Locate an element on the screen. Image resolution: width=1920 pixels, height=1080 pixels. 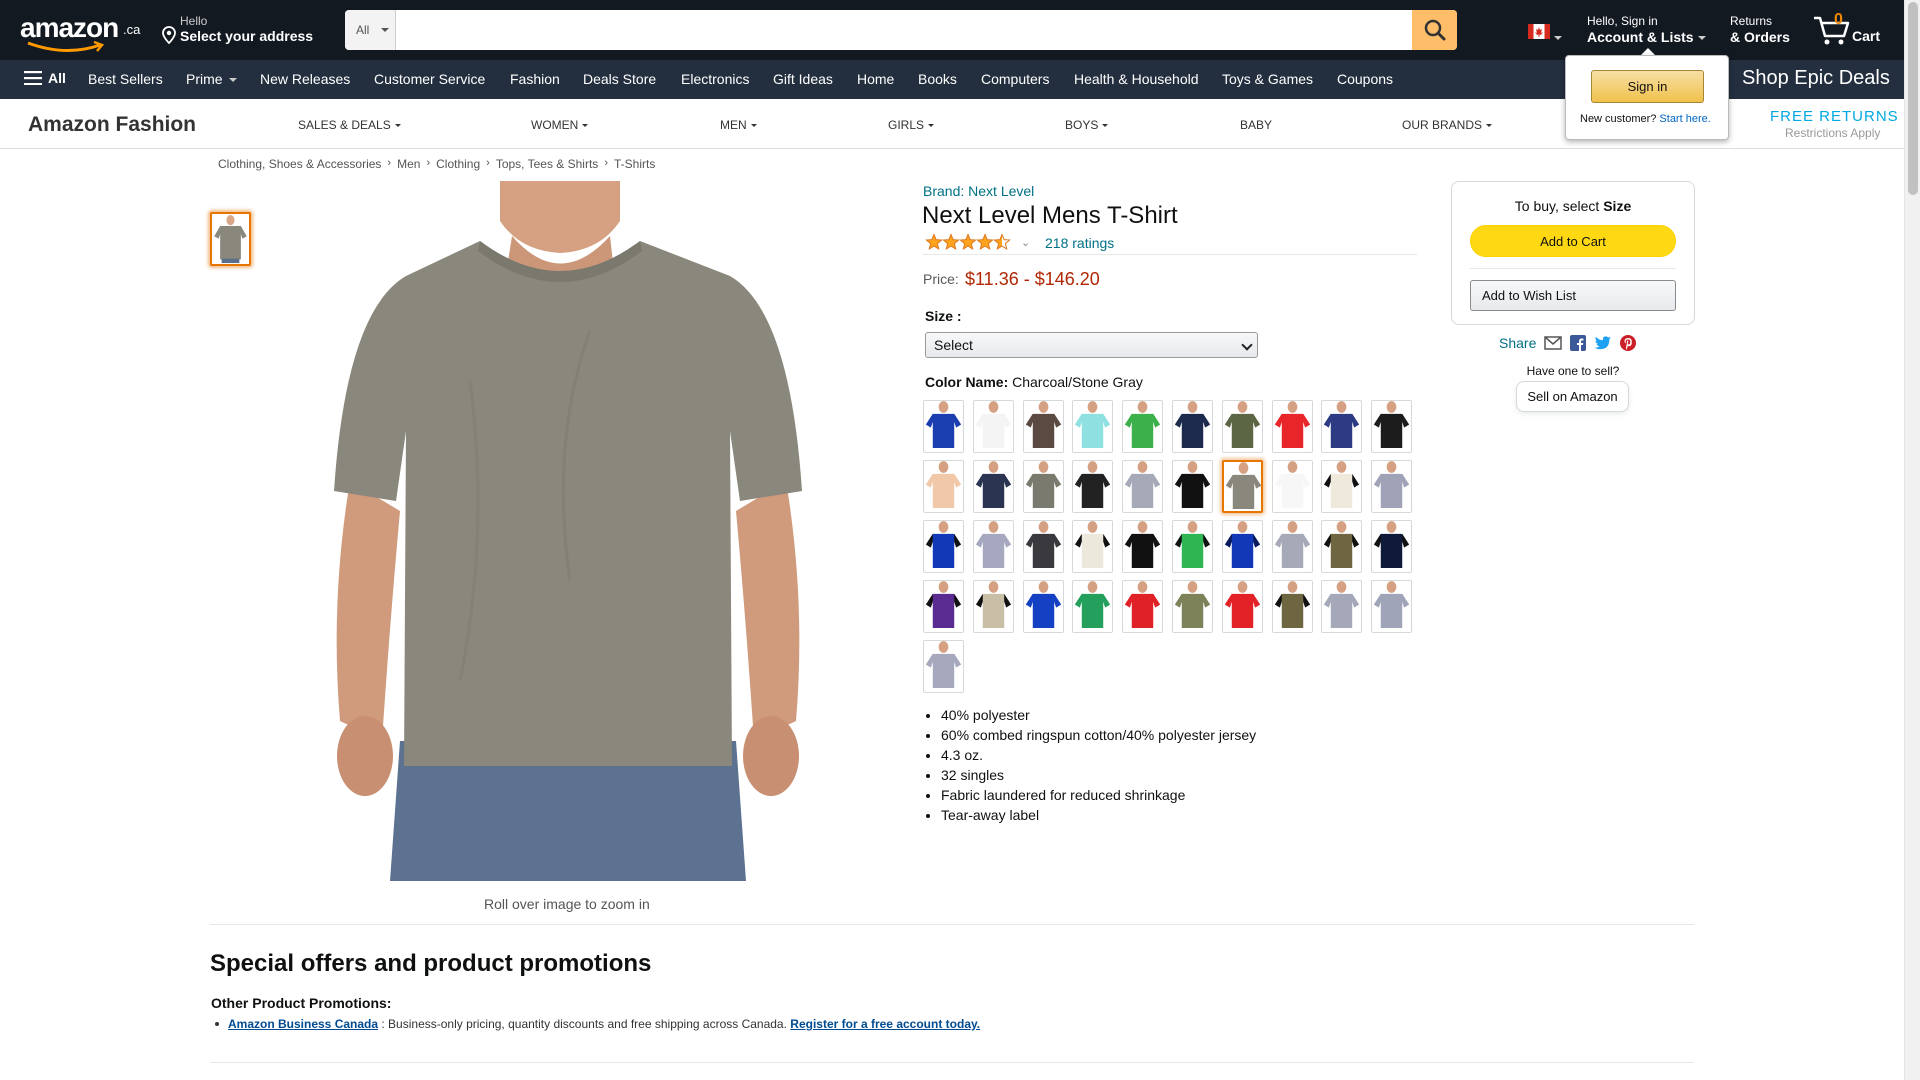
brand-link: Brand: Next Level is located at coordinates (978, 191).